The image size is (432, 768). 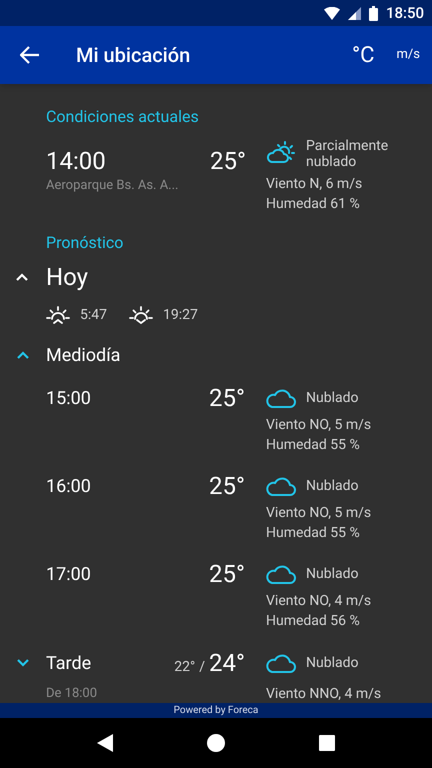 What do you see at coordinates (105, 743) in the screenshot?
I see `back-nav-icon` at bounding box center [105, 743].